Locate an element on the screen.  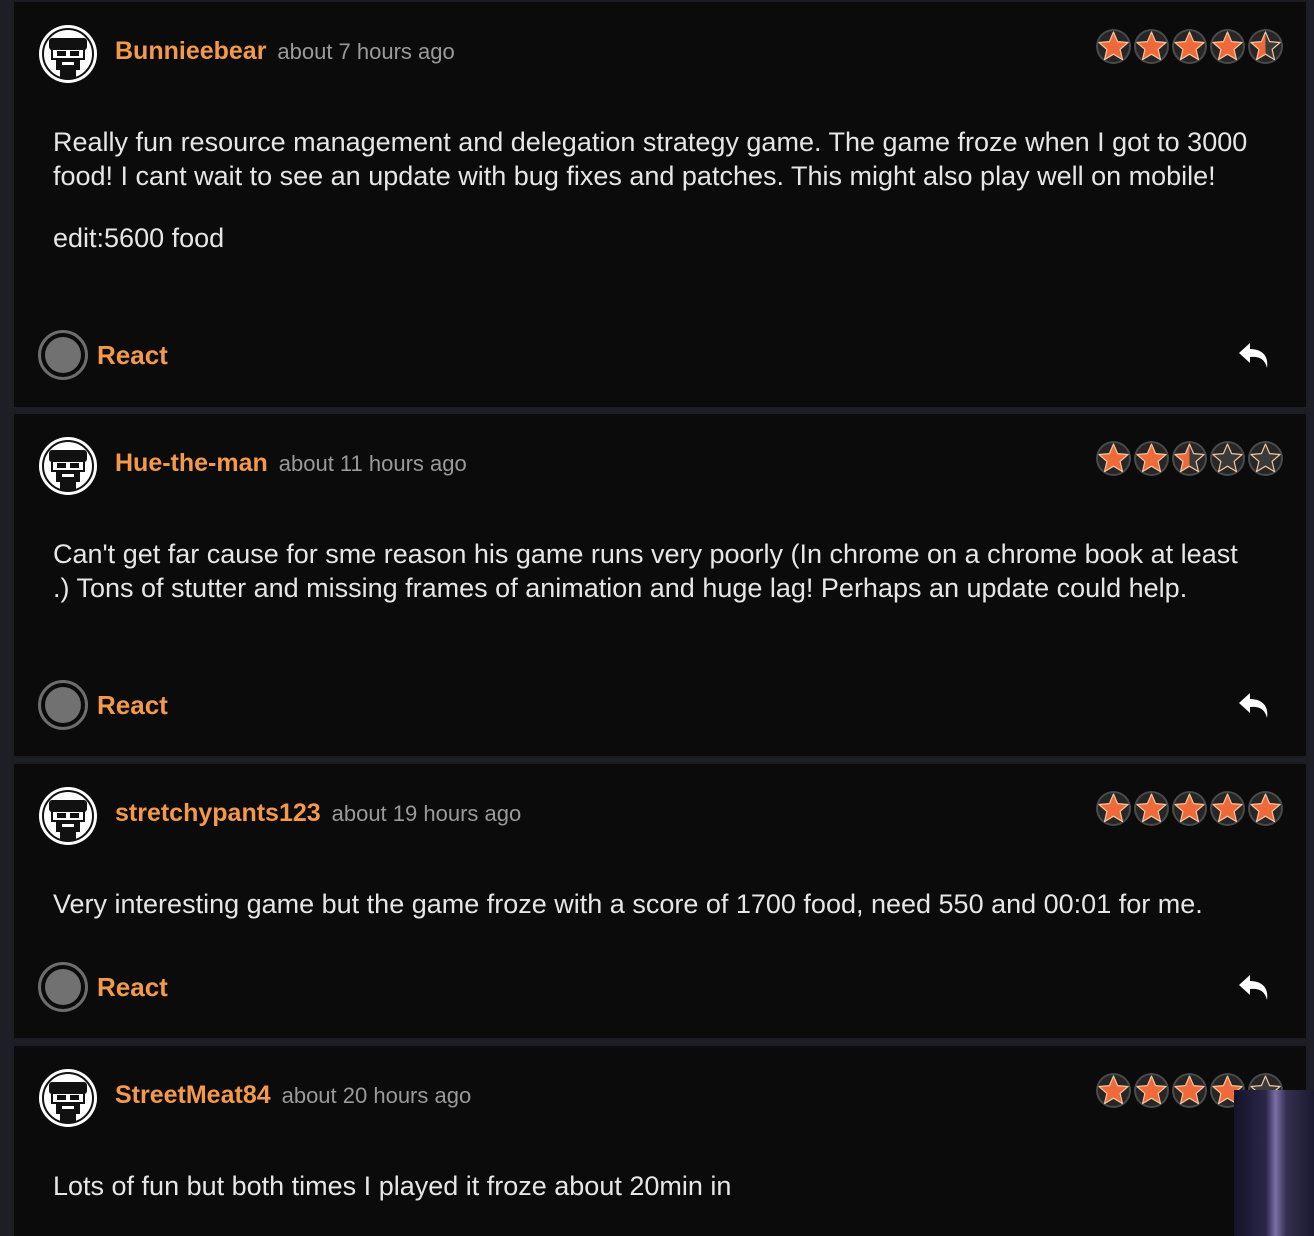
review-timestamp: about 20 hours ago is located at coordinates (376, 1095).